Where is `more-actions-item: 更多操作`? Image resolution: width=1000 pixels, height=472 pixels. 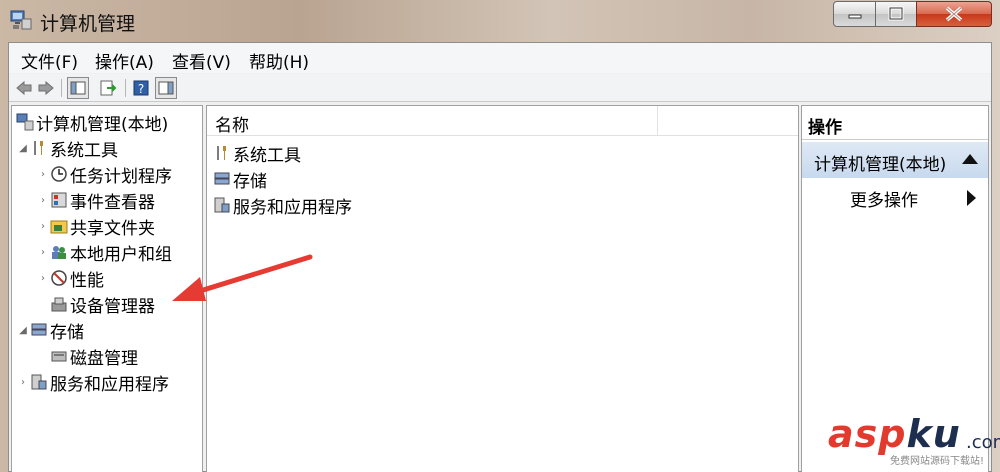 more-actions-item: 更多操作 is located at coordinates (884, 198).